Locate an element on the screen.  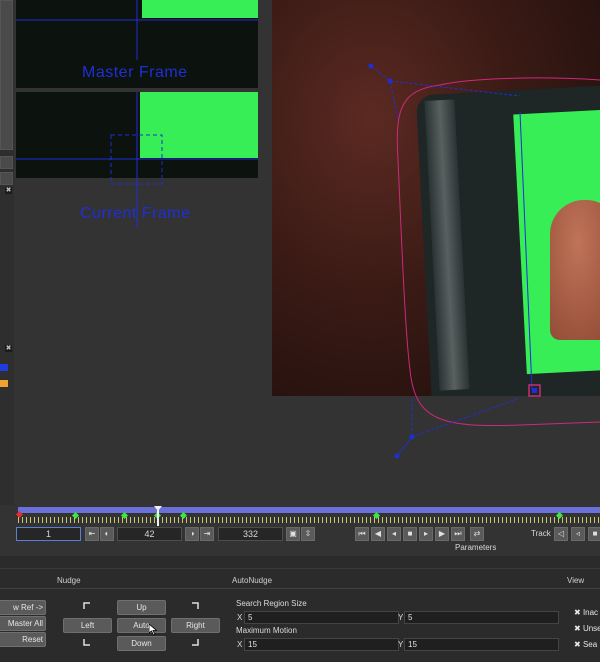
nudge-section-title: Nudge is located at coordinates (69, 580).